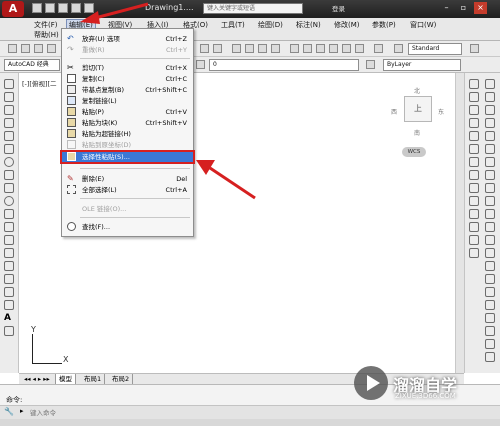 This screenshot has width=500, height=426. Describe the element at coordinates (490, 175) in the screenshot. I see `scale-icon` at that location.